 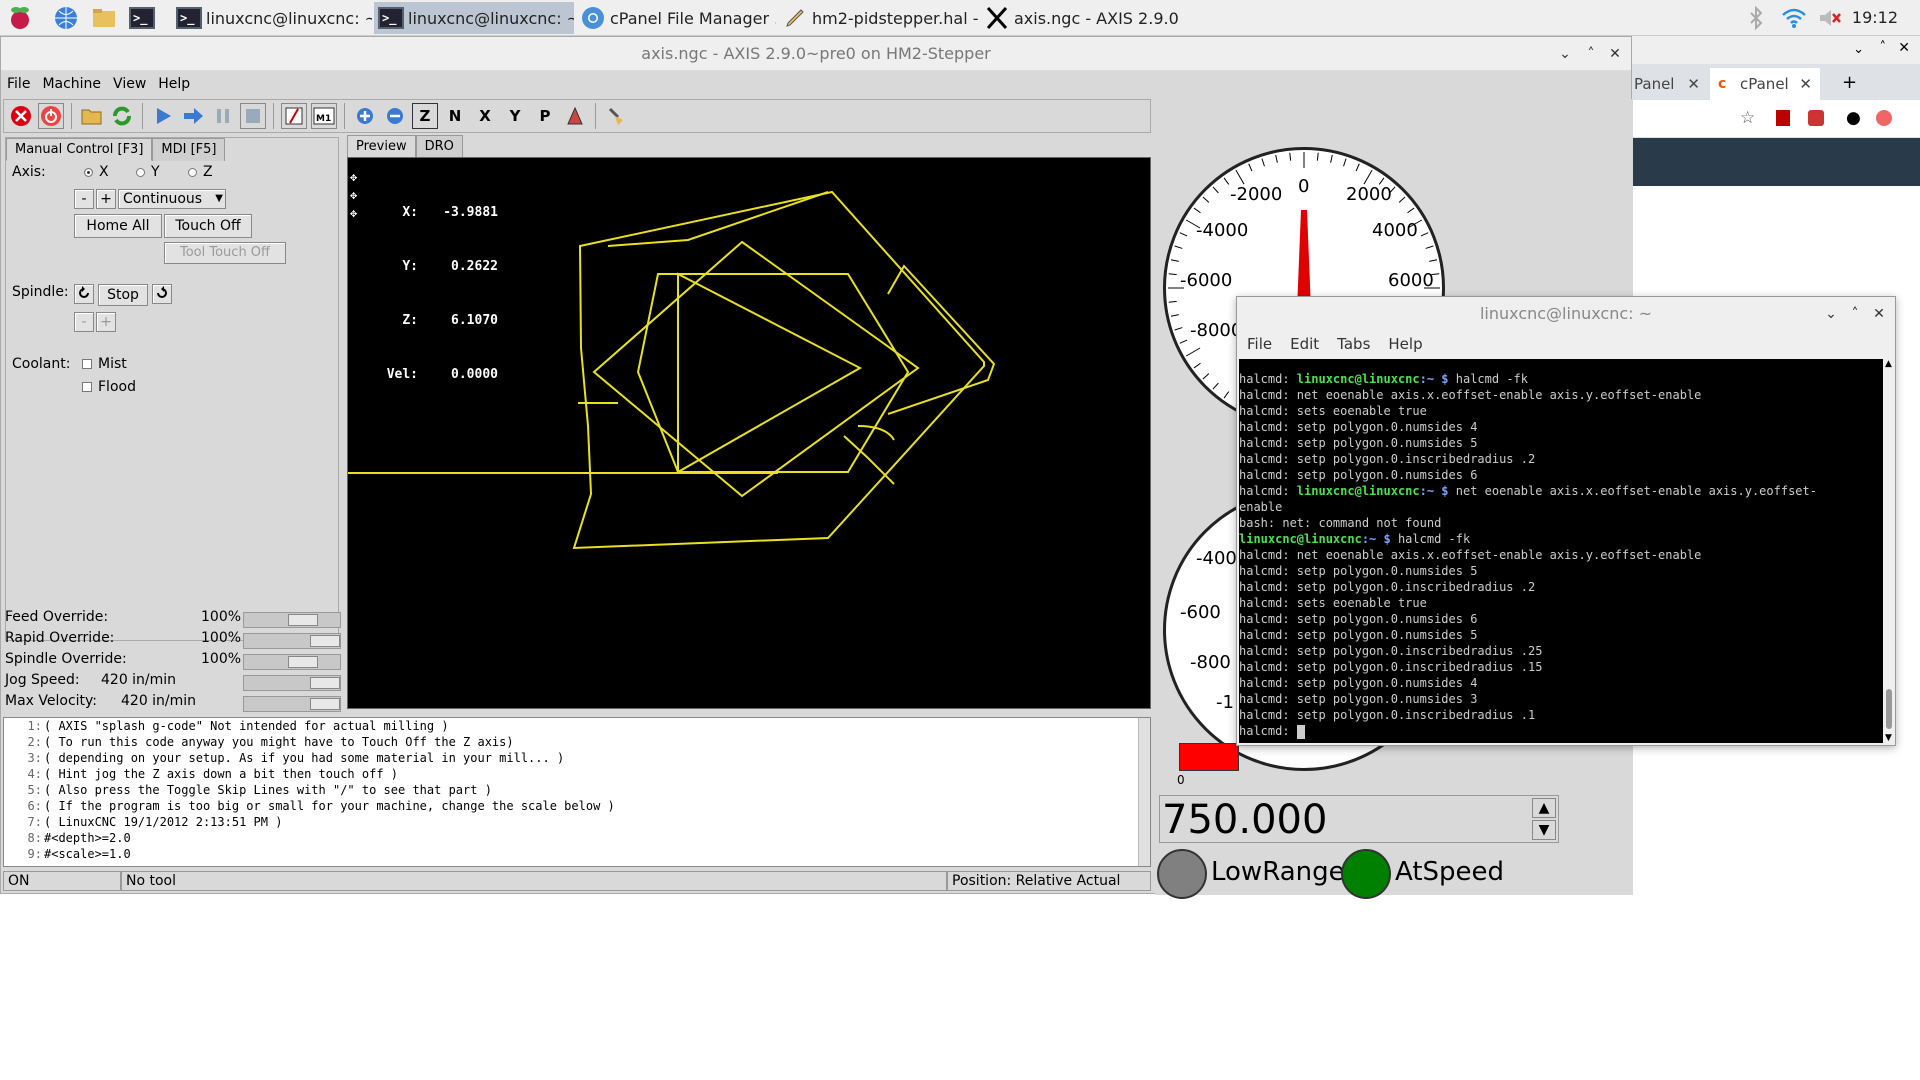 I want to click on account-icon: ●, so click(x=1853, y=118).